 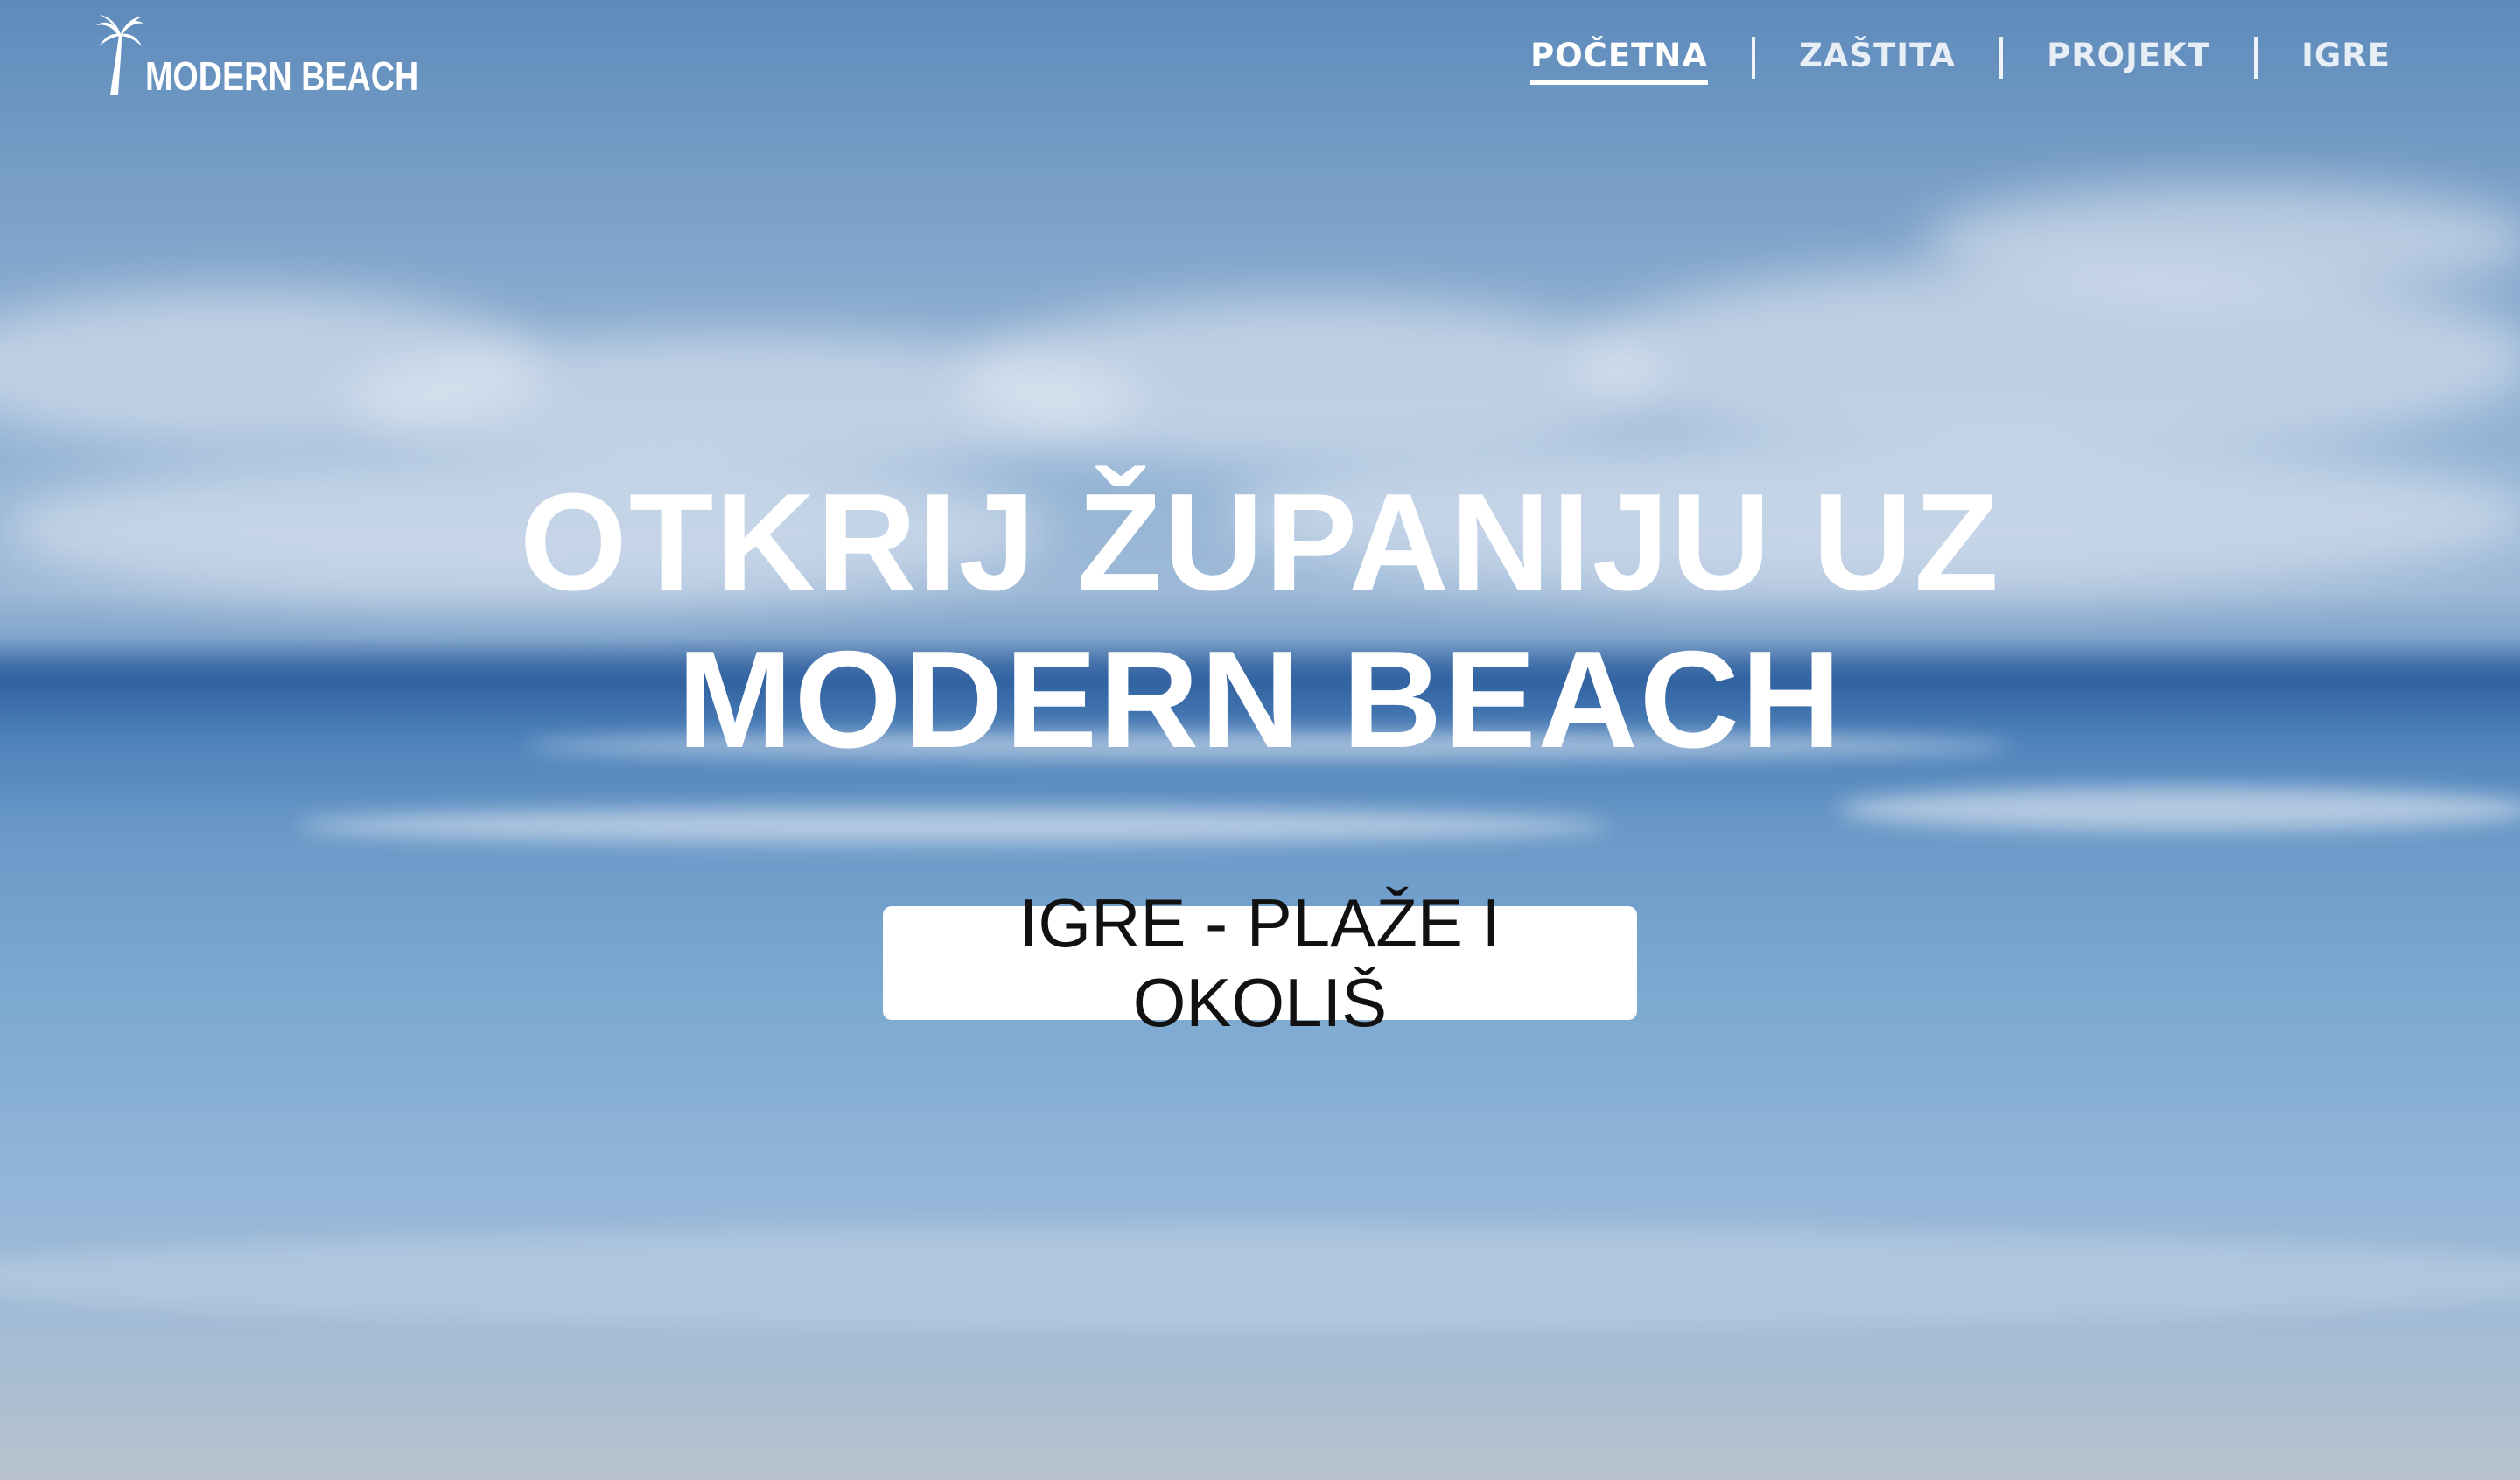 What do you see at coordinates (2345, 58) in the screenshot?
I see `nav-item-igre: IGRE` at bounding box center [2345, 58].